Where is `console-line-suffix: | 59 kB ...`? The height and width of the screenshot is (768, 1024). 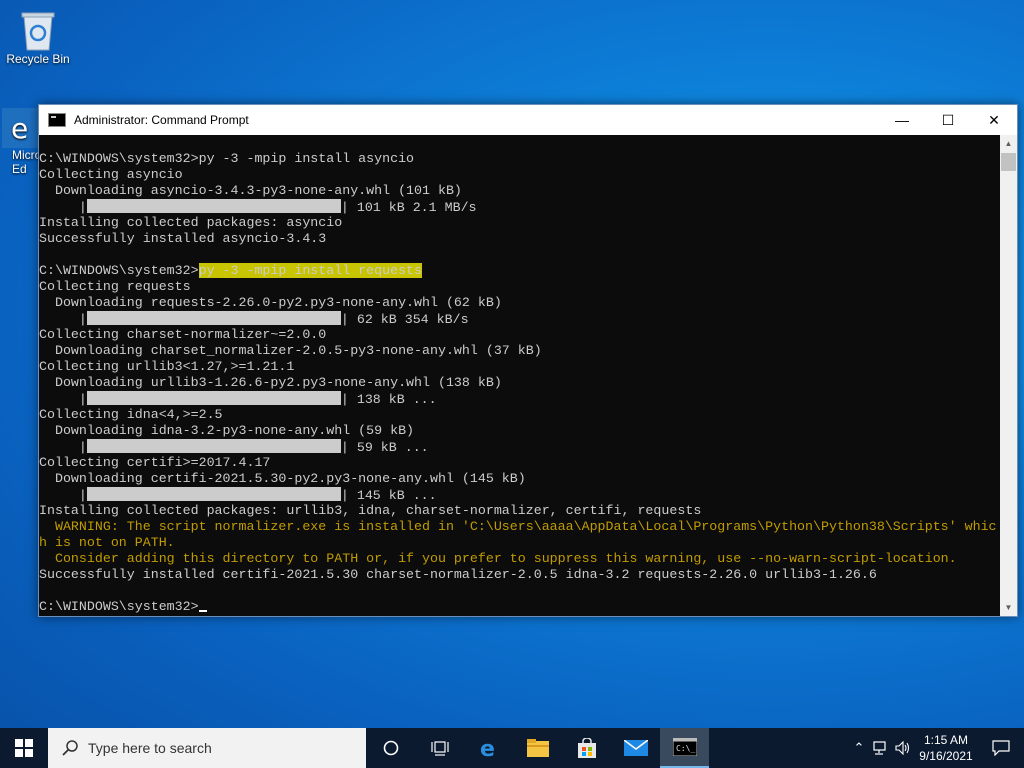 console-line-suffix: | 59 kB ... is located at coordinates (384, 447).